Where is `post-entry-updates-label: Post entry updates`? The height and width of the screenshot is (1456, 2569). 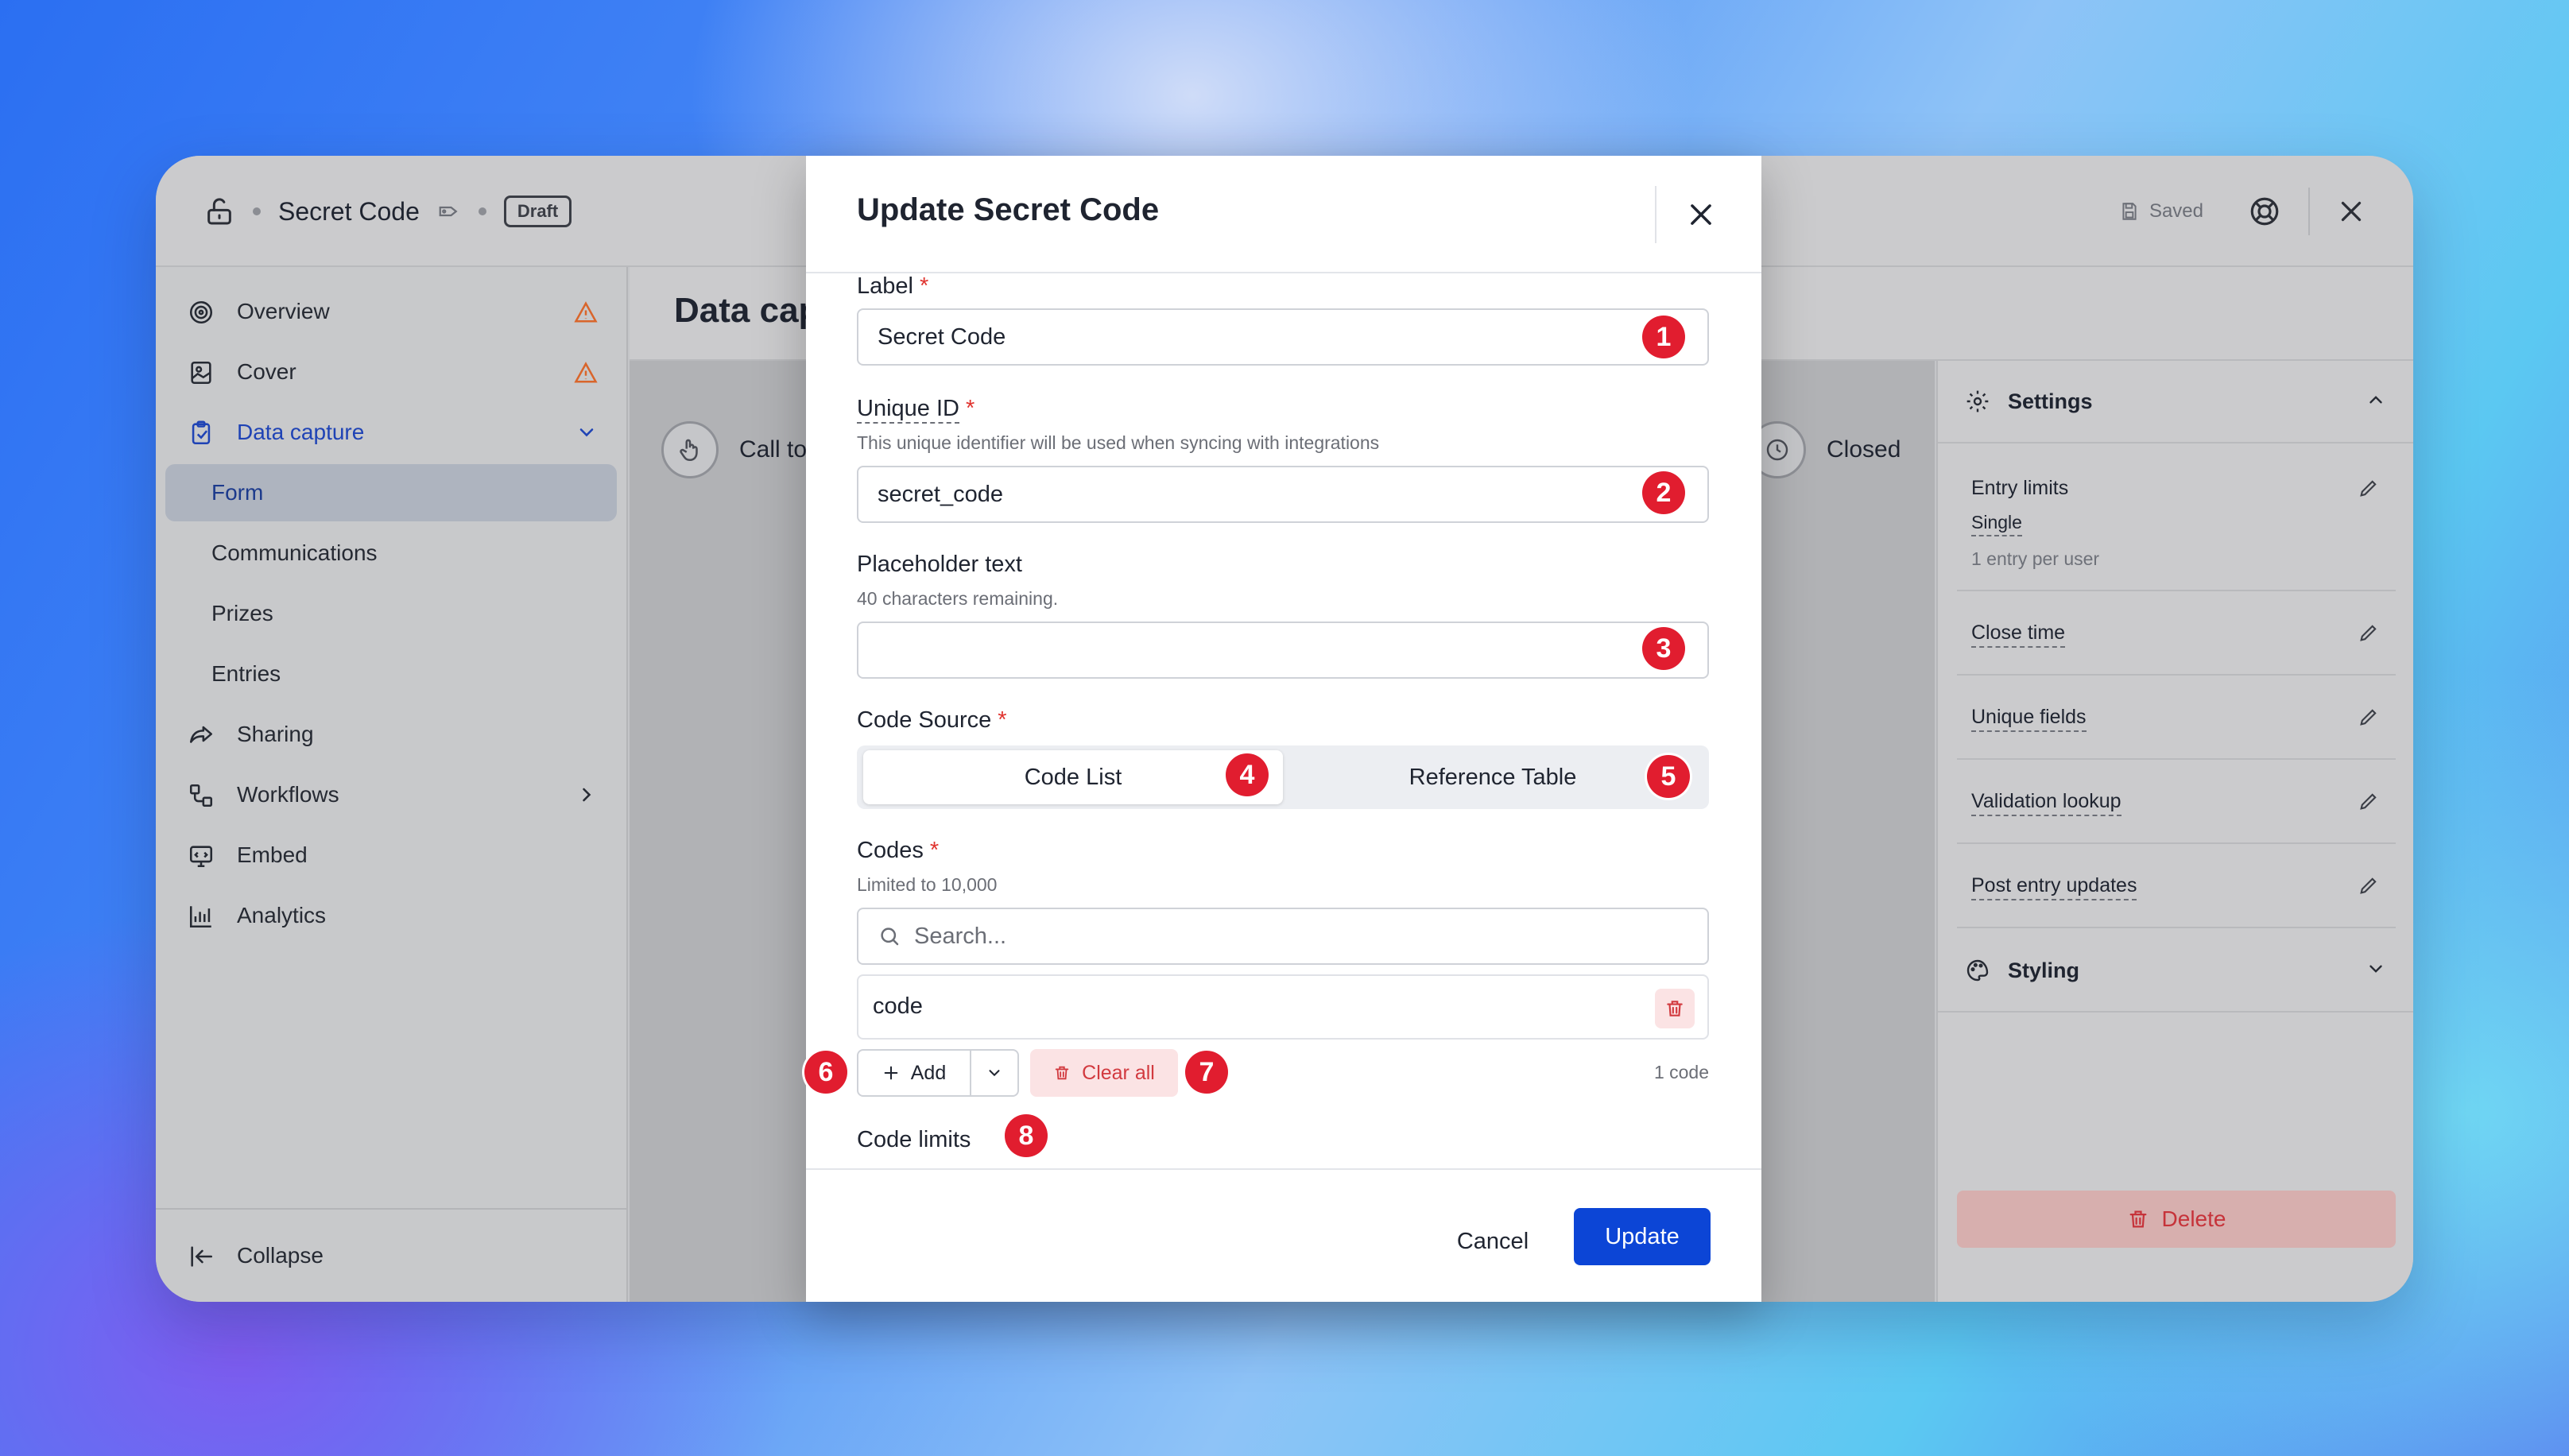 post-entry-updates-label: Post entry updates is located at coordinates (2054, 887).